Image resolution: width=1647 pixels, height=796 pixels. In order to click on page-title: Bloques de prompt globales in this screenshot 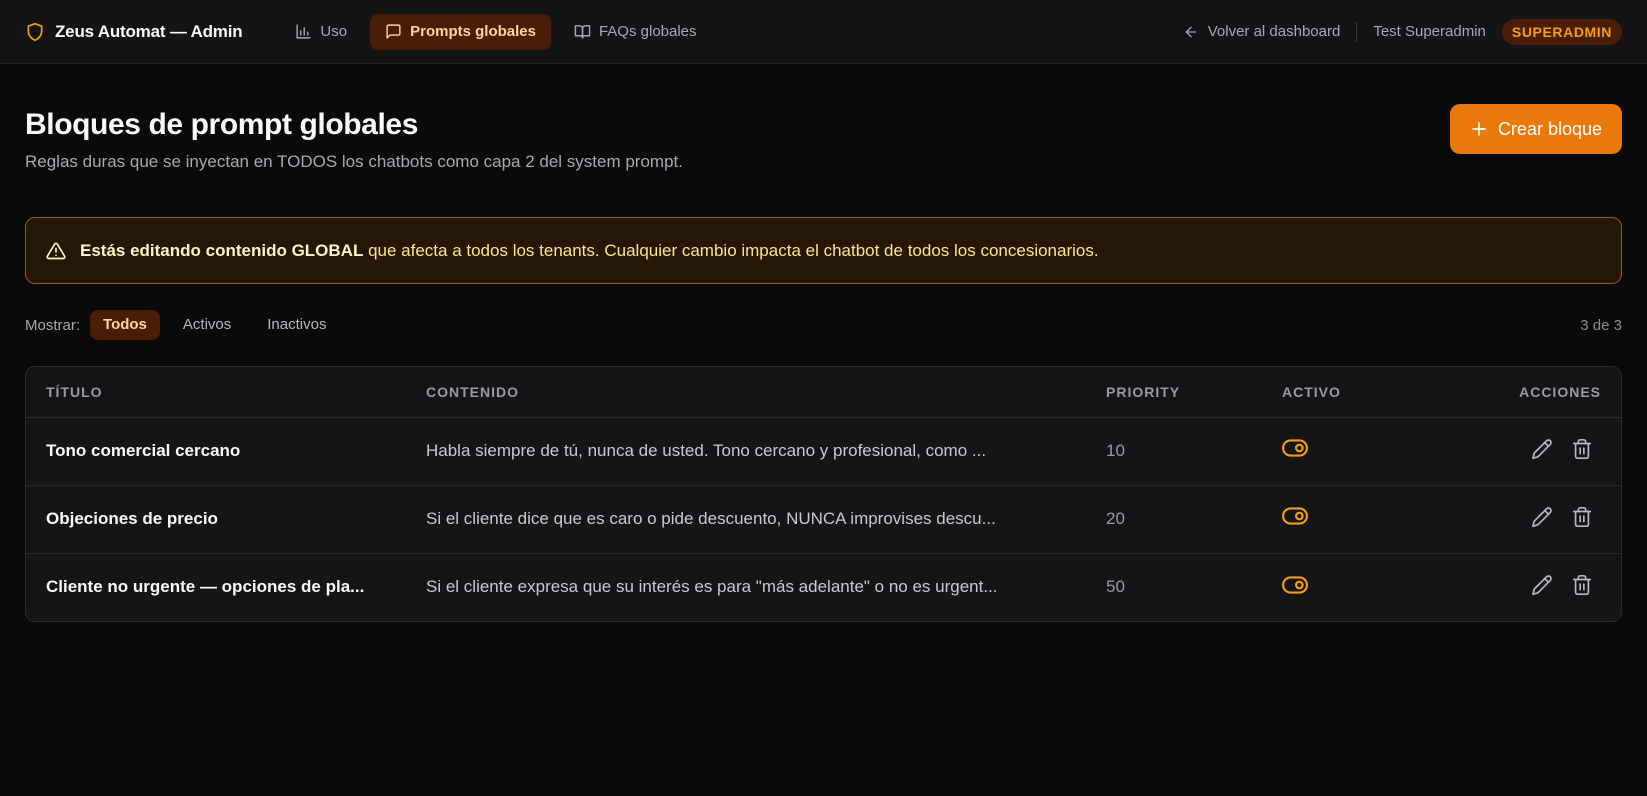, I will do `click(221, 124)`.